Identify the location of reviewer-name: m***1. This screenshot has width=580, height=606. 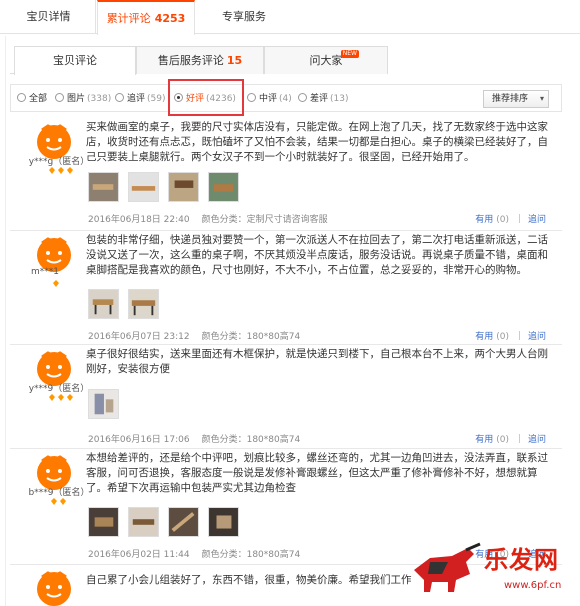
(45, 272).